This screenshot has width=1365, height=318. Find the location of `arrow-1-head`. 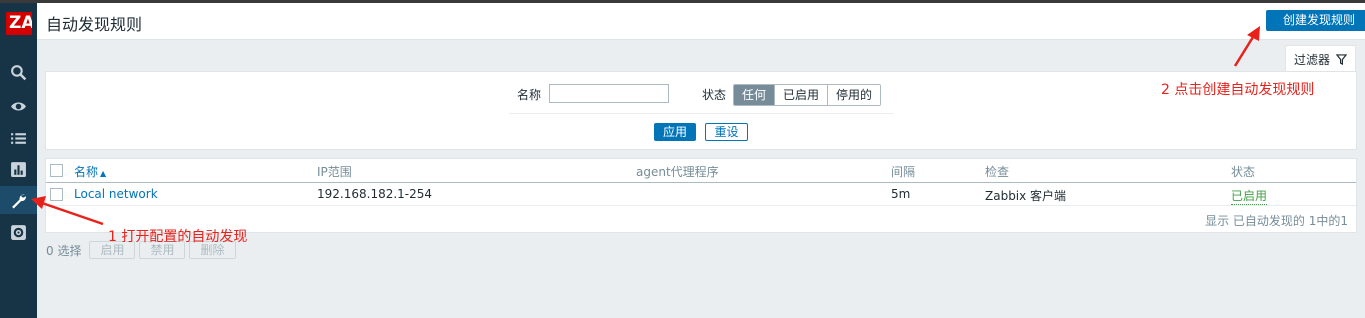

arrow-1-head is located at coordinates (38, 202).